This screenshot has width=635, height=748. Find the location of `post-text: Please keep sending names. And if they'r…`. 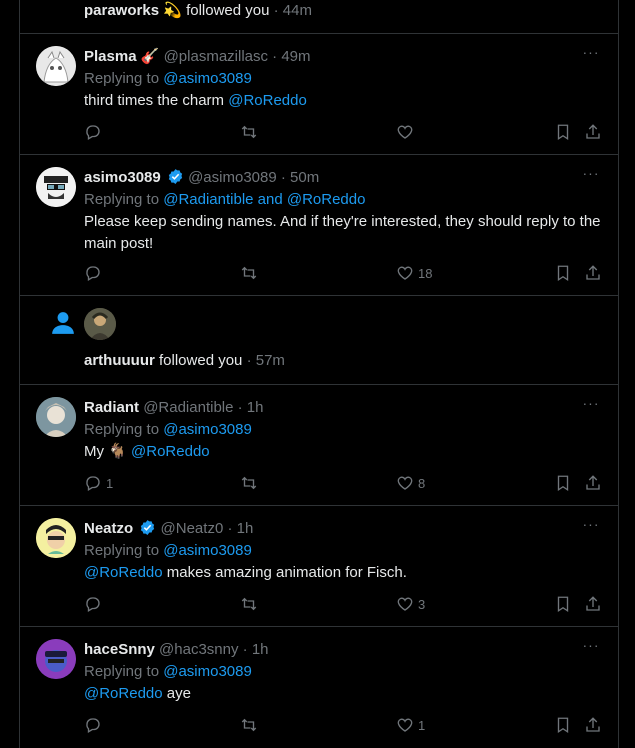

post-text: Please keep sending names. And if they'r… is located at coordinates (342, 232).